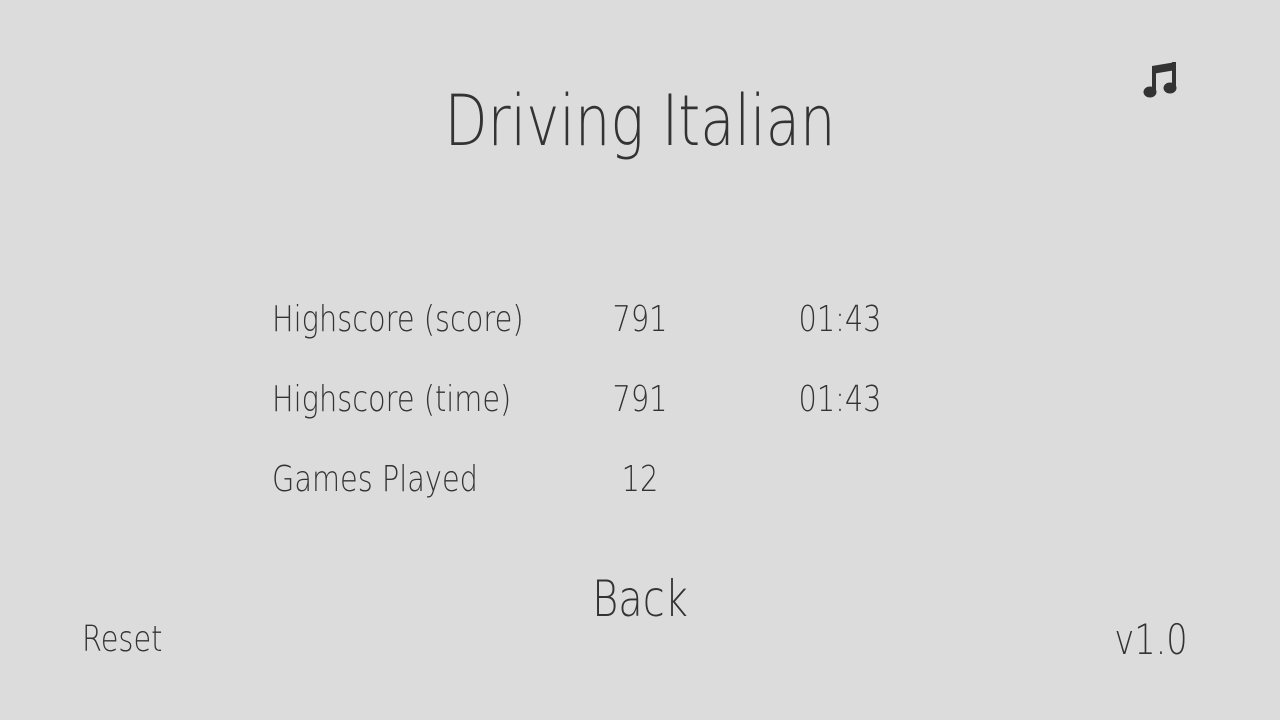 The height and width of the screenshot is (720, 1280). I want to click on back-button: Back, so click(640, 599).